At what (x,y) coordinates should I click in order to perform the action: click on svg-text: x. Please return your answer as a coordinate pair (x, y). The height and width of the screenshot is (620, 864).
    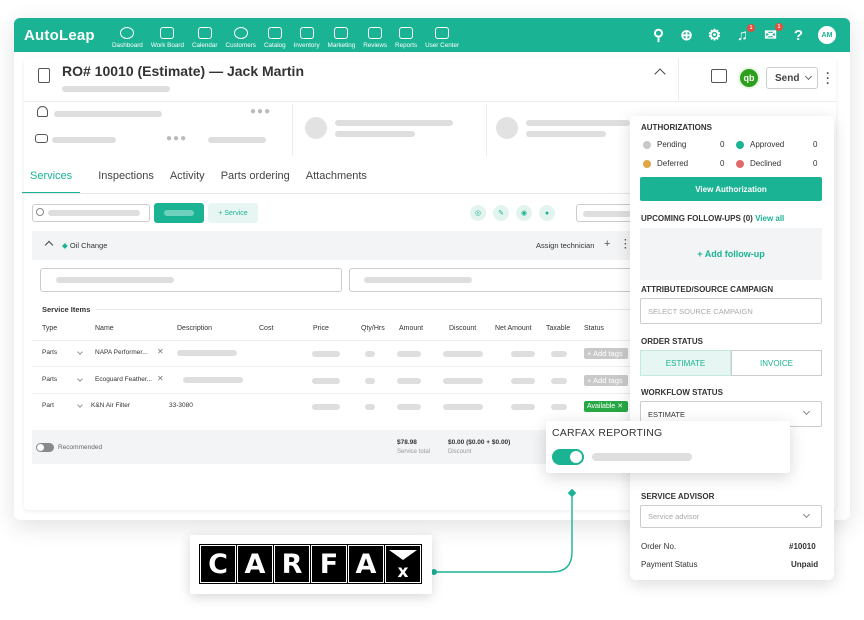
    Looking at the image, I should click on (403, 572).